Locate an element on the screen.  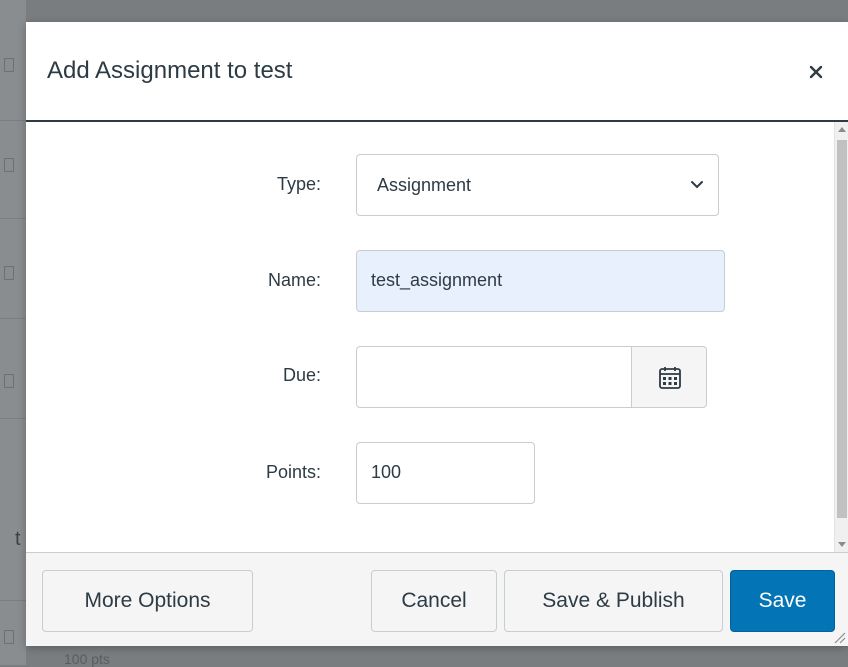
date-picker-button is located at coordinates (669, 377).